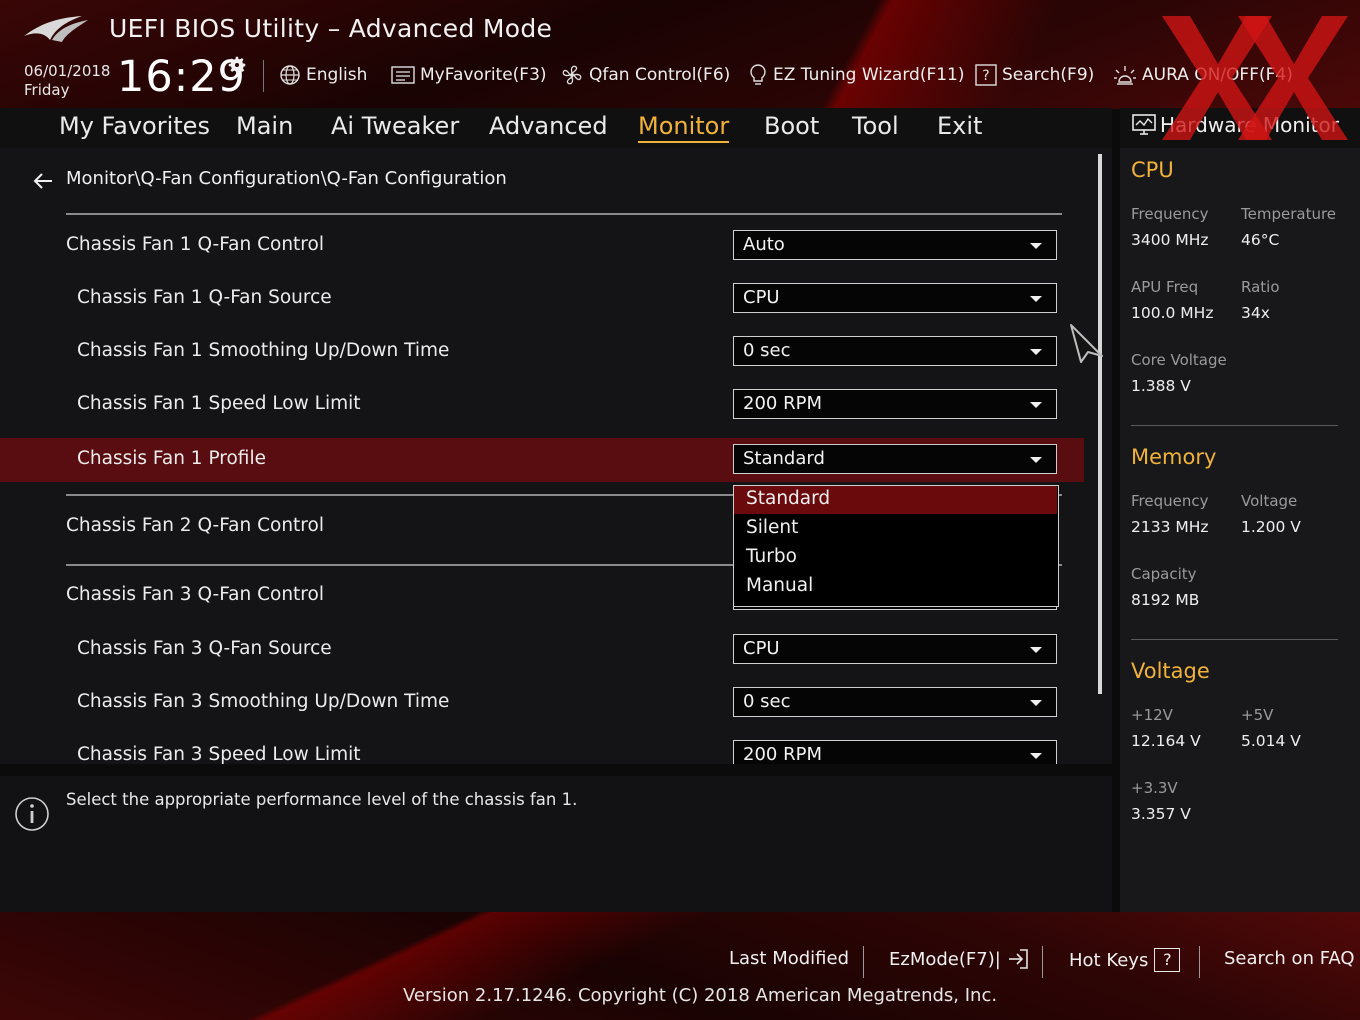  I want to click on myfavorite-button: MyFavorite(F3), so click(469, 75).